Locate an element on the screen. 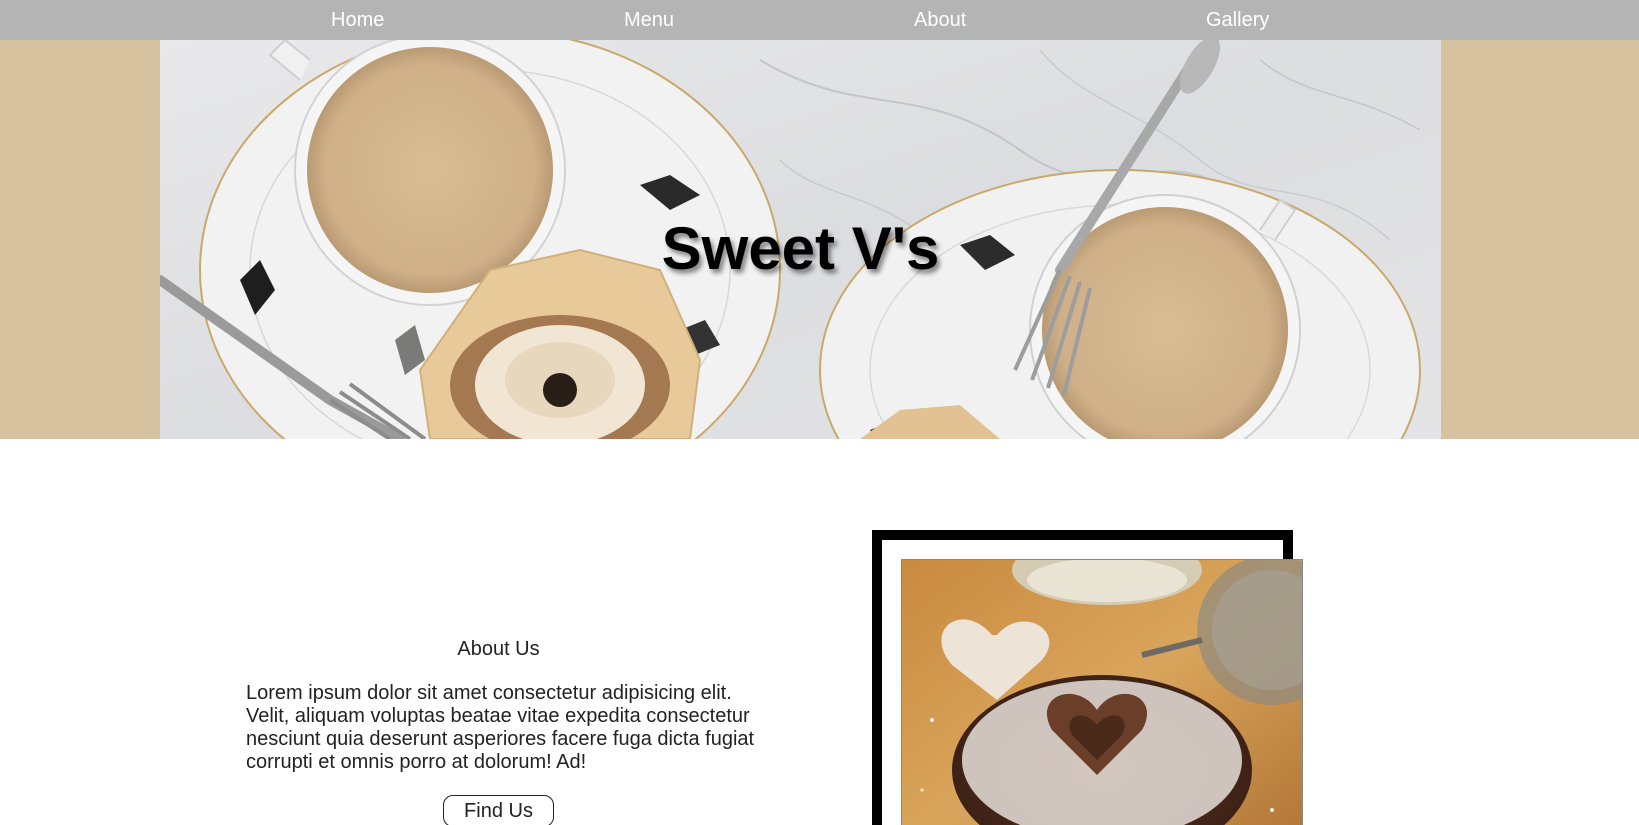  cake-photo is located at coordinates (1102, 692).